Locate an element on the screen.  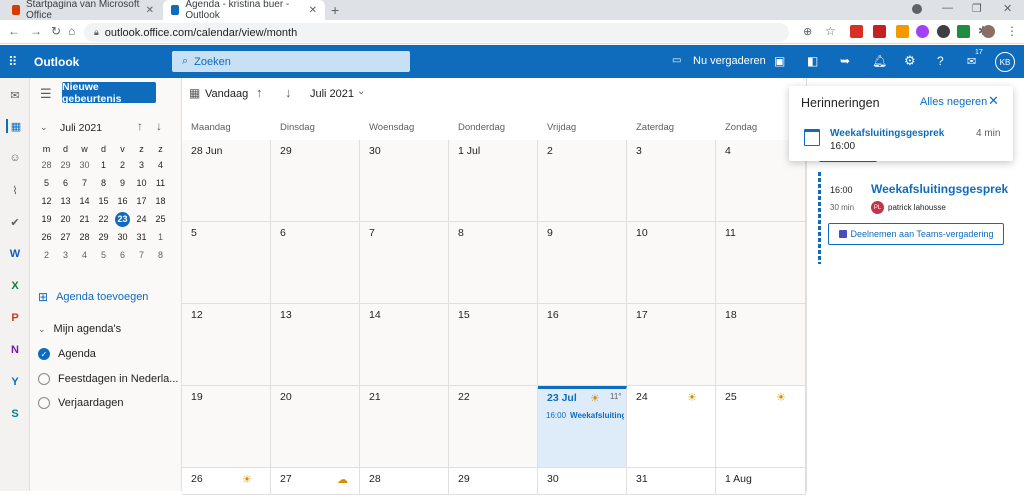
forward-icon: → is located at coordinates (36, 31).